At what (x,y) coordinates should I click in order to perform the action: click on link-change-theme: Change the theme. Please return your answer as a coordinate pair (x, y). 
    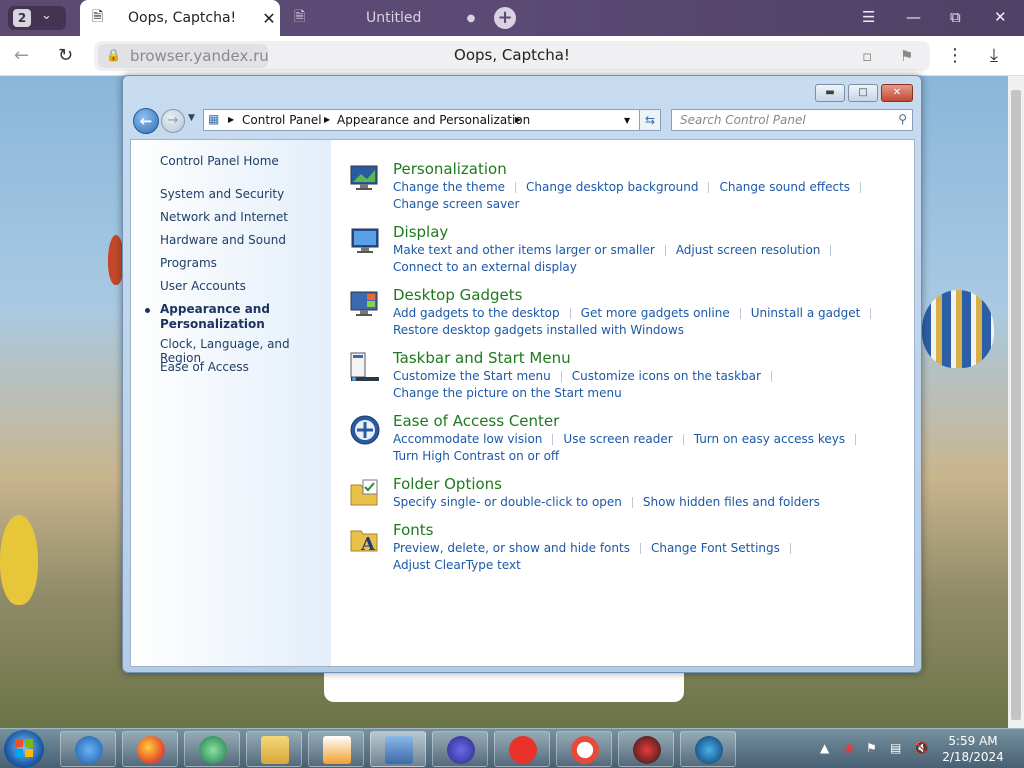
    Looking at the image, I should click on (449, 187).